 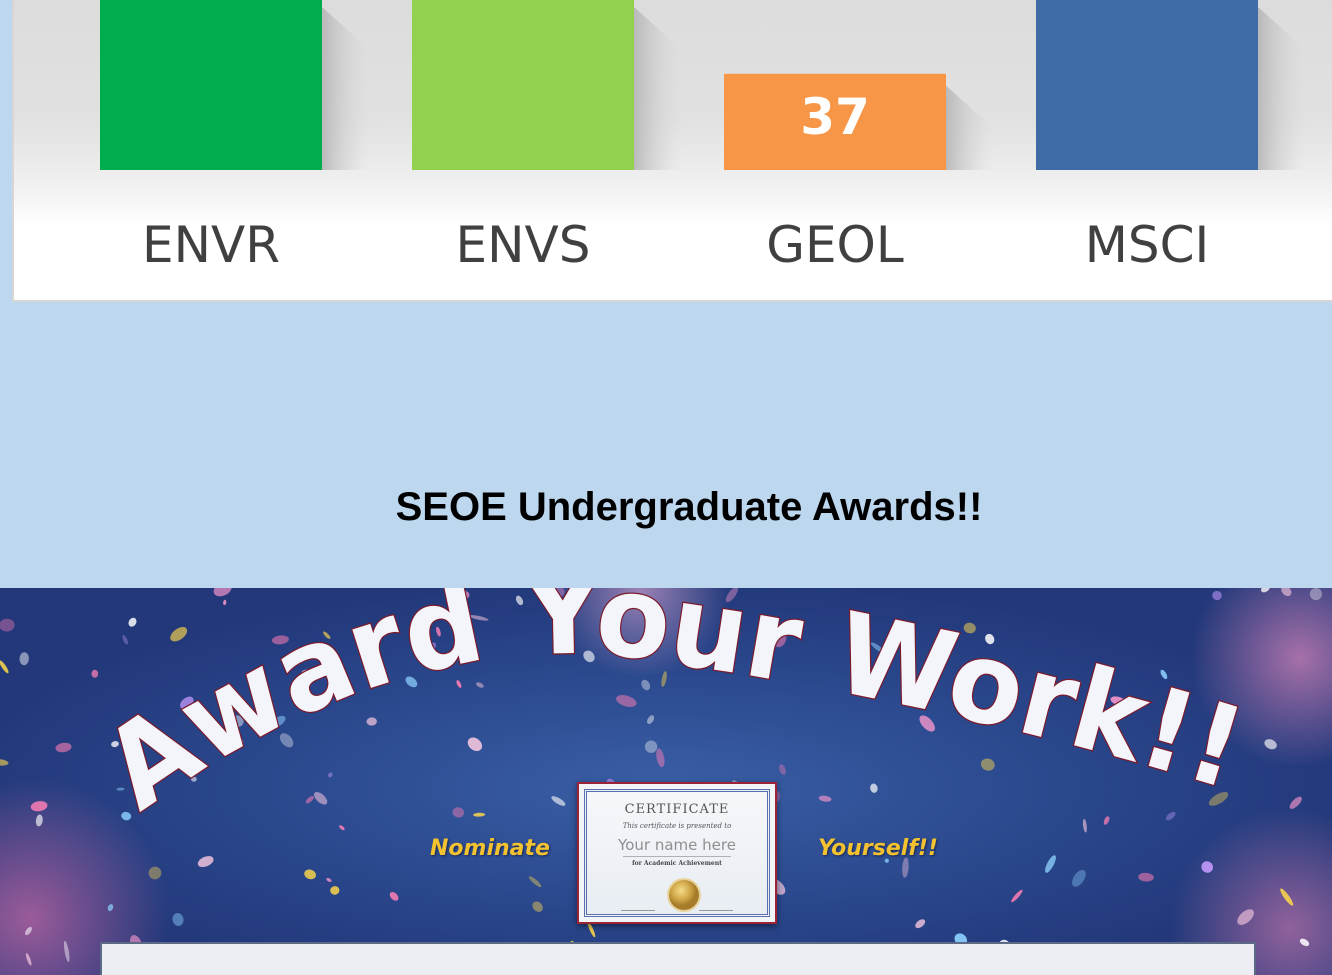 What do you see at coordinates (1282, 88) in the screenshot?
I see `bar-shadow-msci` at bounding box center [1282, 88].